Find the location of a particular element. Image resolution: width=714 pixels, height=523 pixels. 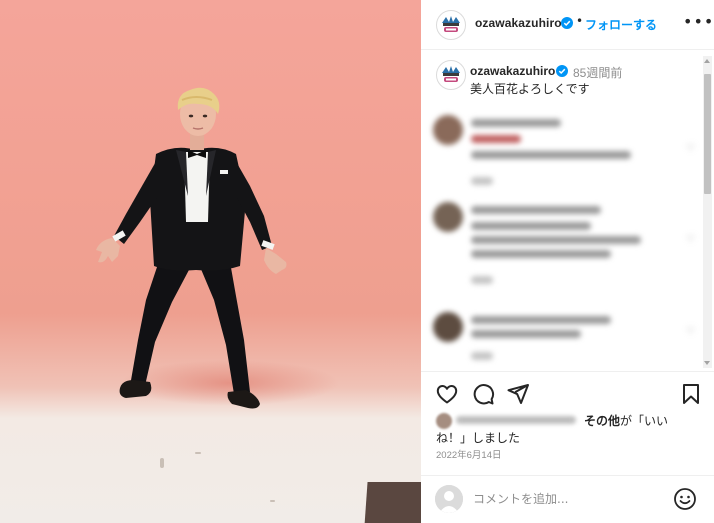

action-bar is located at coordinates (567, 394).